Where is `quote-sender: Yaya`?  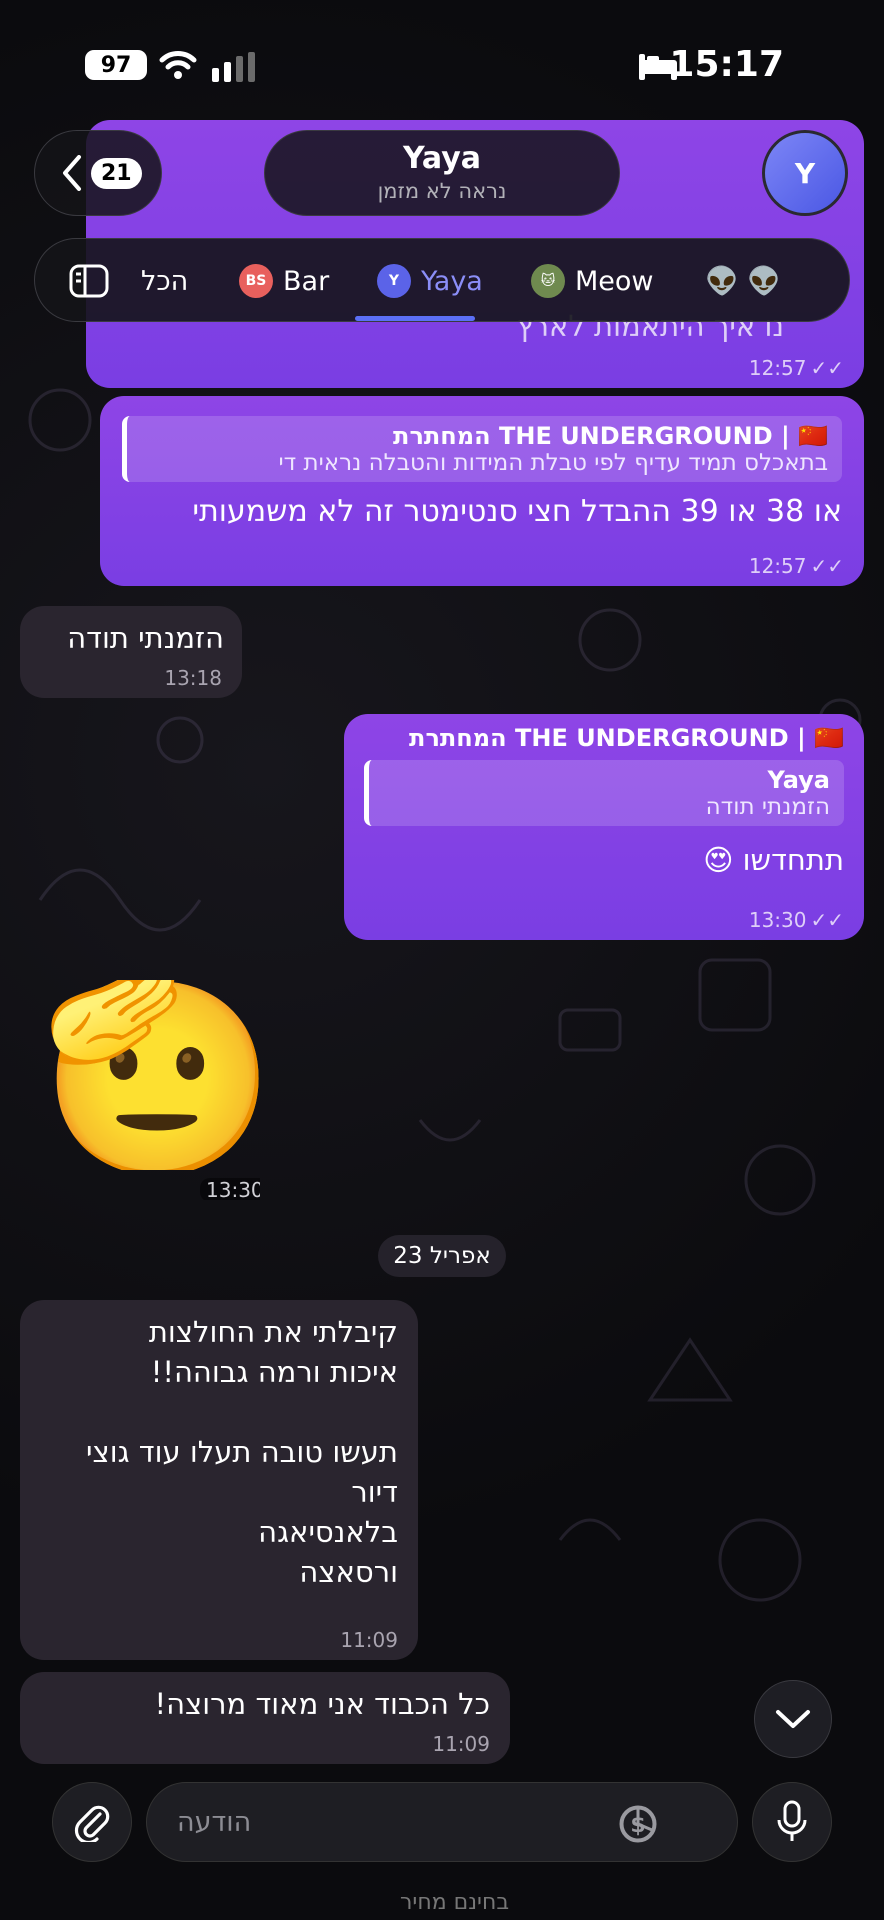
quote-sender: Yaya is located at coordinates (798, 780).